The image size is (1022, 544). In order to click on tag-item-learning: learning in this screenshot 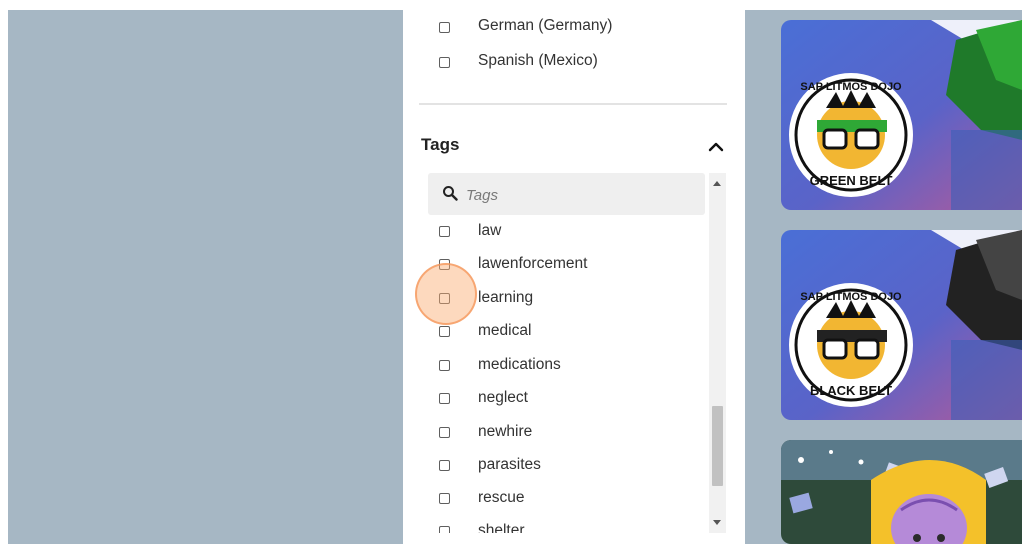, I will do `click(563, 299)`.